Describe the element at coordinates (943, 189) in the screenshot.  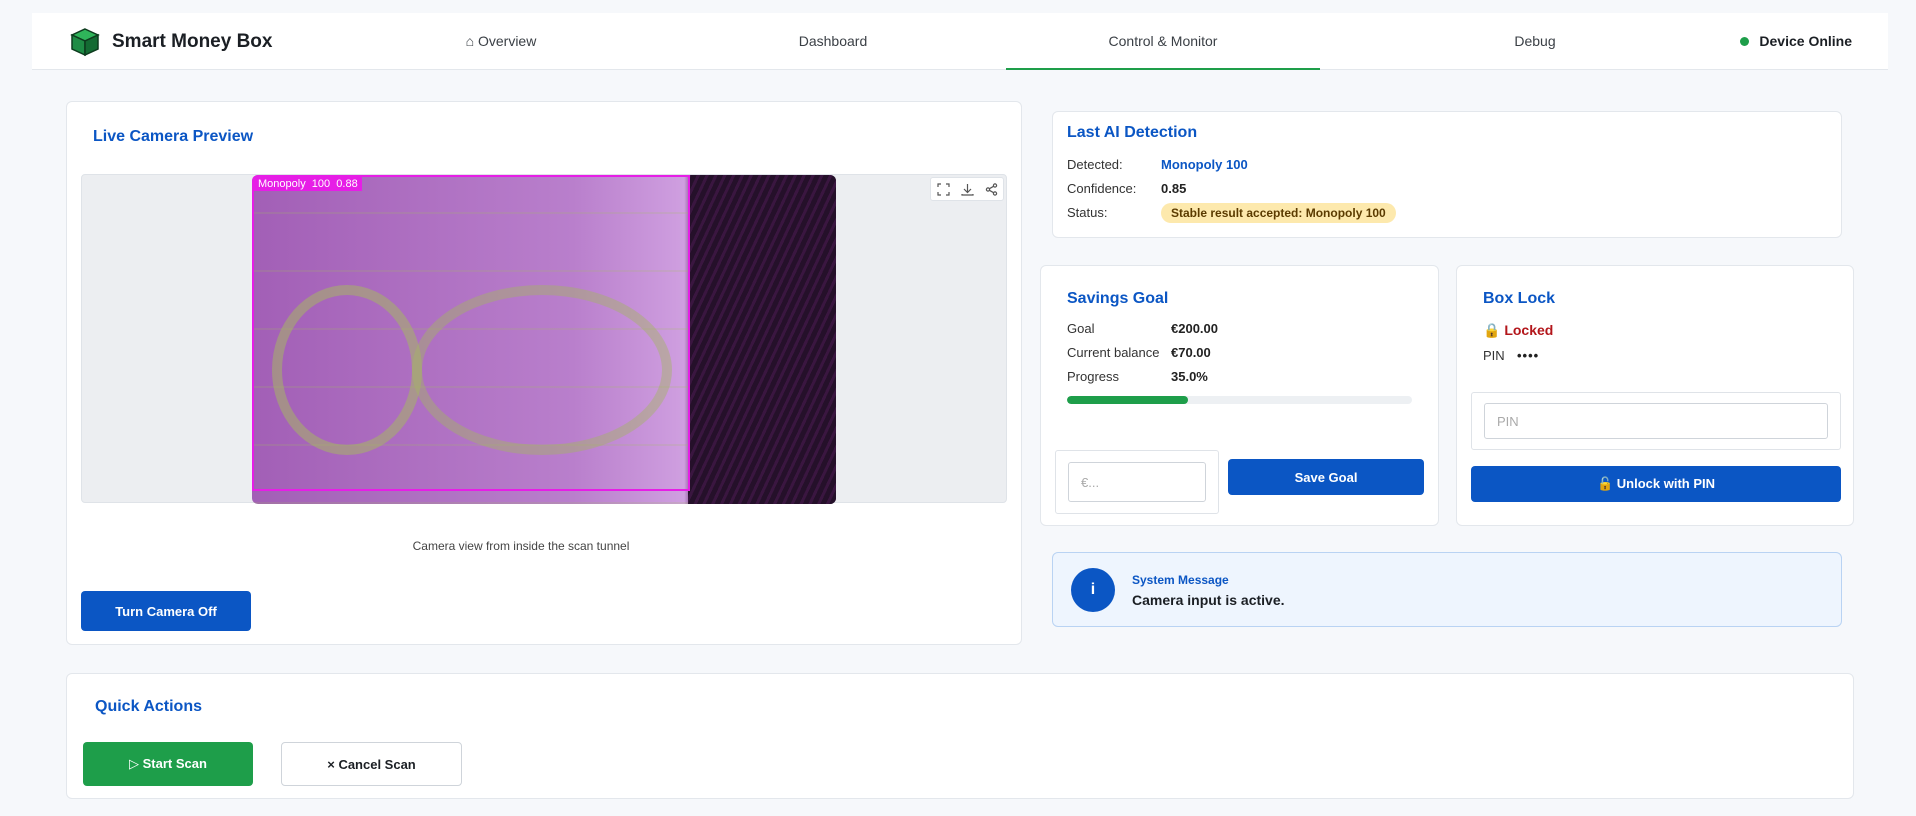
I see `fullscreen-icon` at that location.